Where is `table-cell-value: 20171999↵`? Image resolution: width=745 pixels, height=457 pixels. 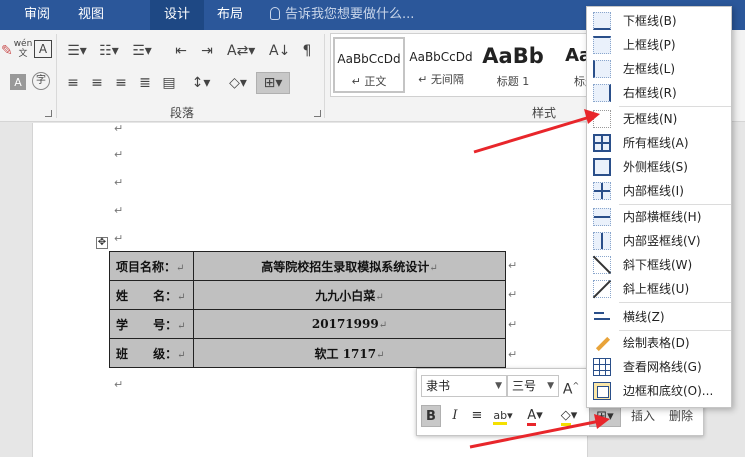 table-cell-value: 20171999↵ is located at coordinates (349, 324).